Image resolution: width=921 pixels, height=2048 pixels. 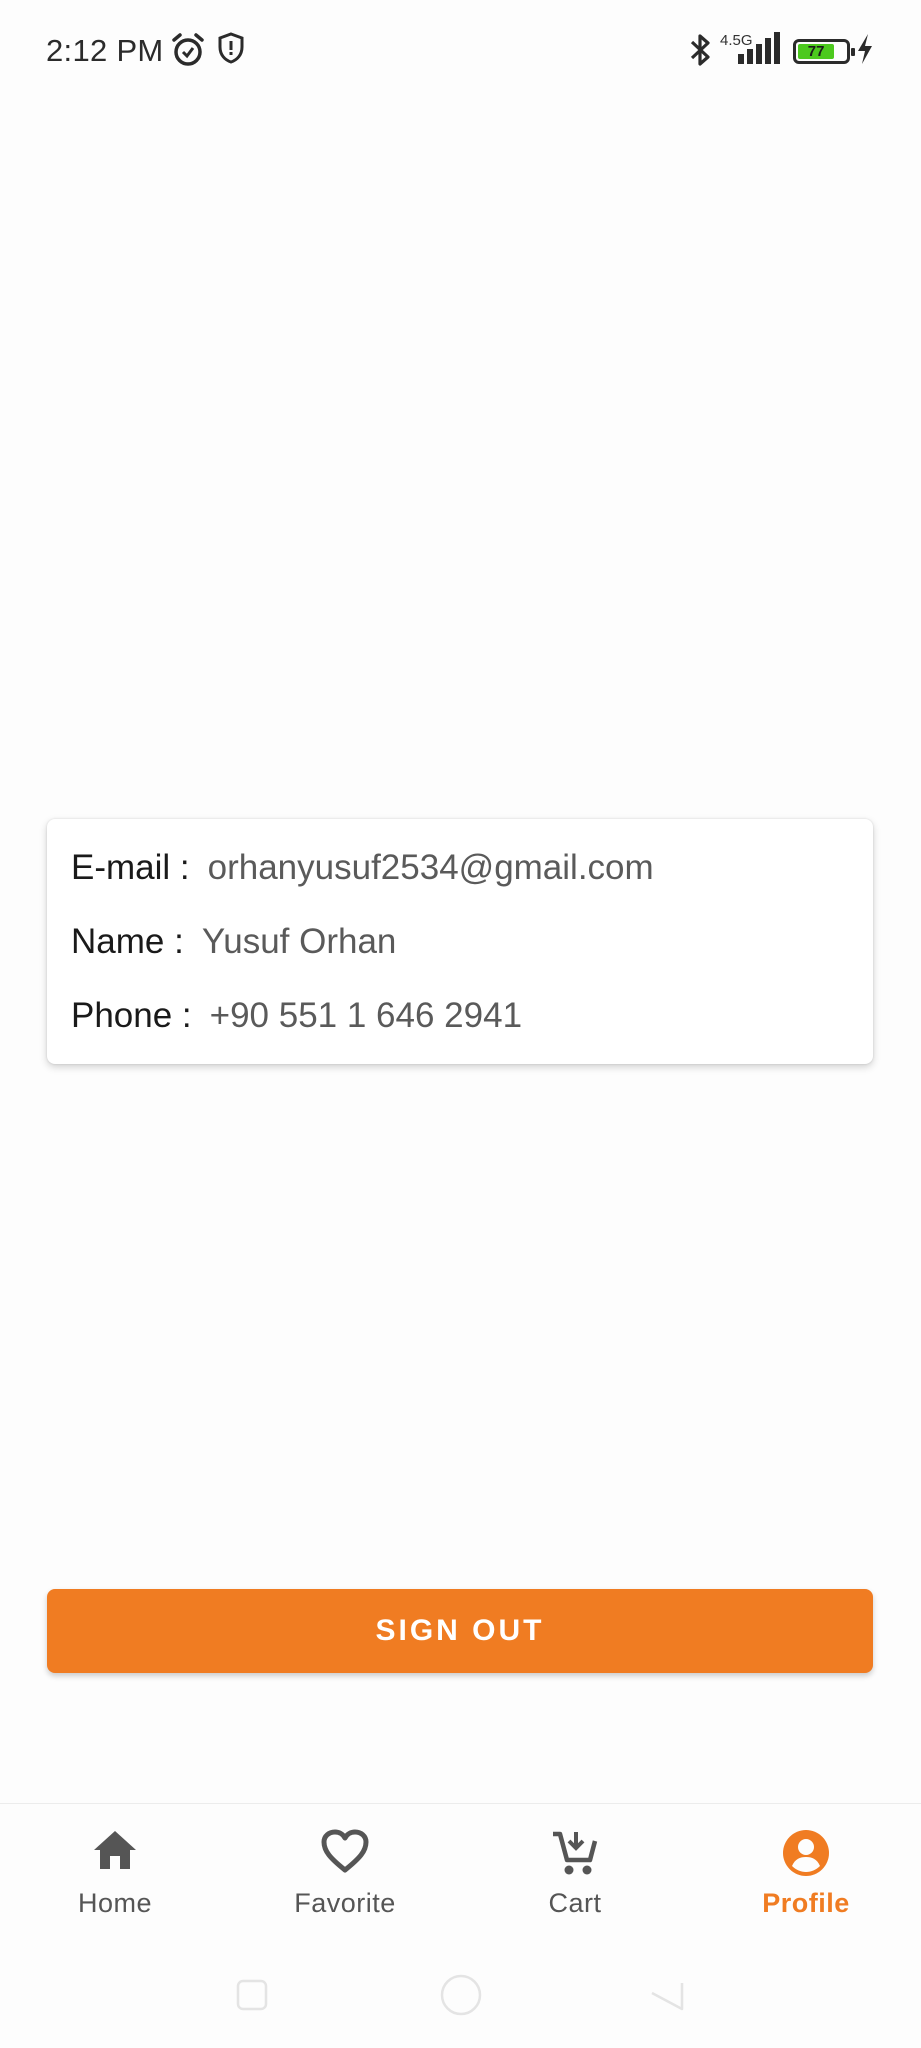 I want to click on battery-icon: 77, so click(x=824, y=51).